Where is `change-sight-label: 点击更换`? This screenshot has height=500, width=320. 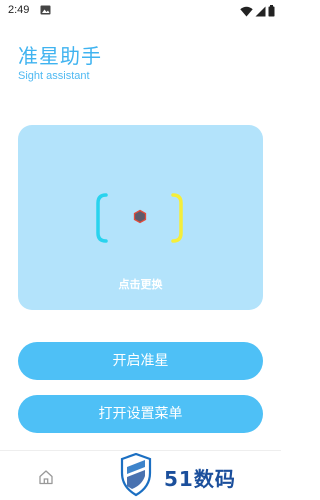
change-sight-label: 点击更换 is located at coordinates (140, 284).